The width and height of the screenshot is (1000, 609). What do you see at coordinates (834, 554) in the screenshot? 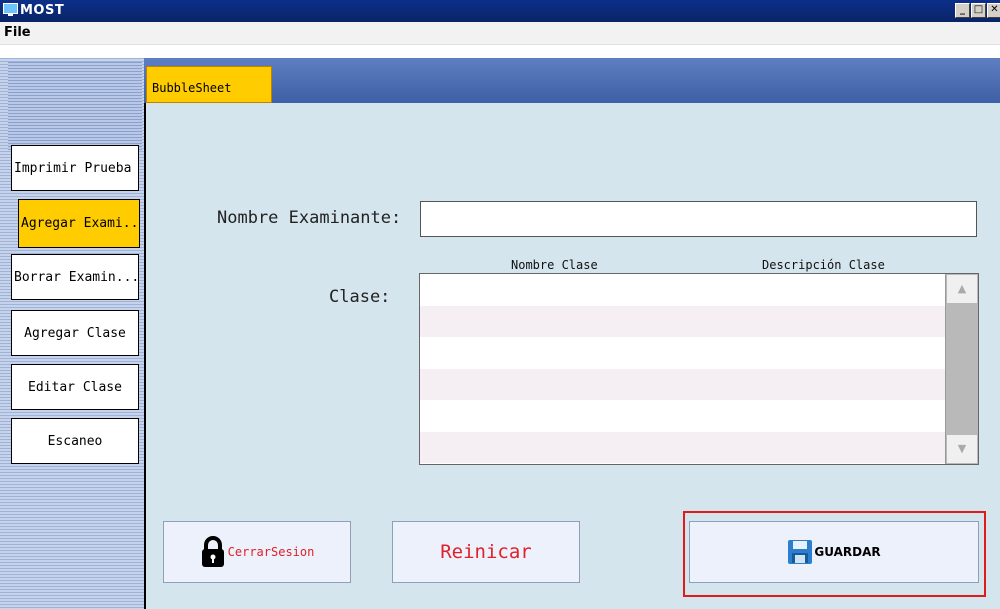
I see `guardar-highlight` at bounding box center [834, 554].